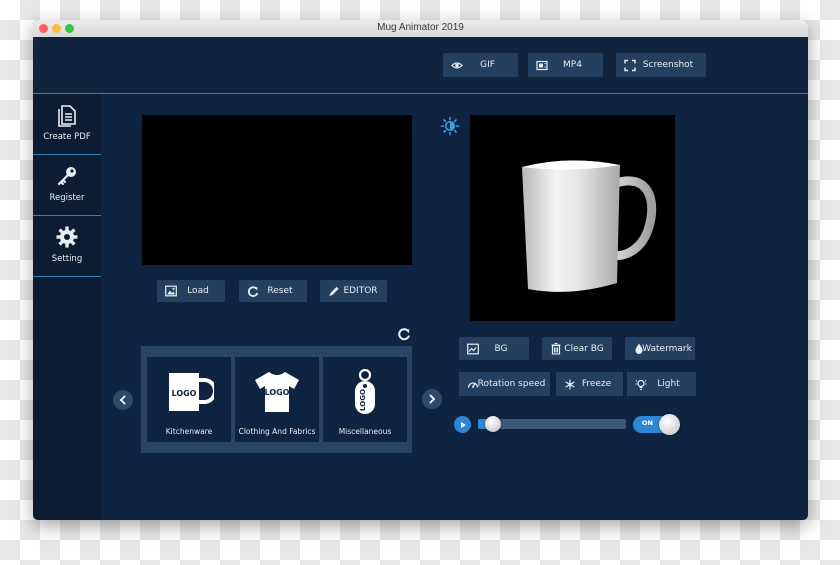  I want to click on eye-icon, so click(456, 65).